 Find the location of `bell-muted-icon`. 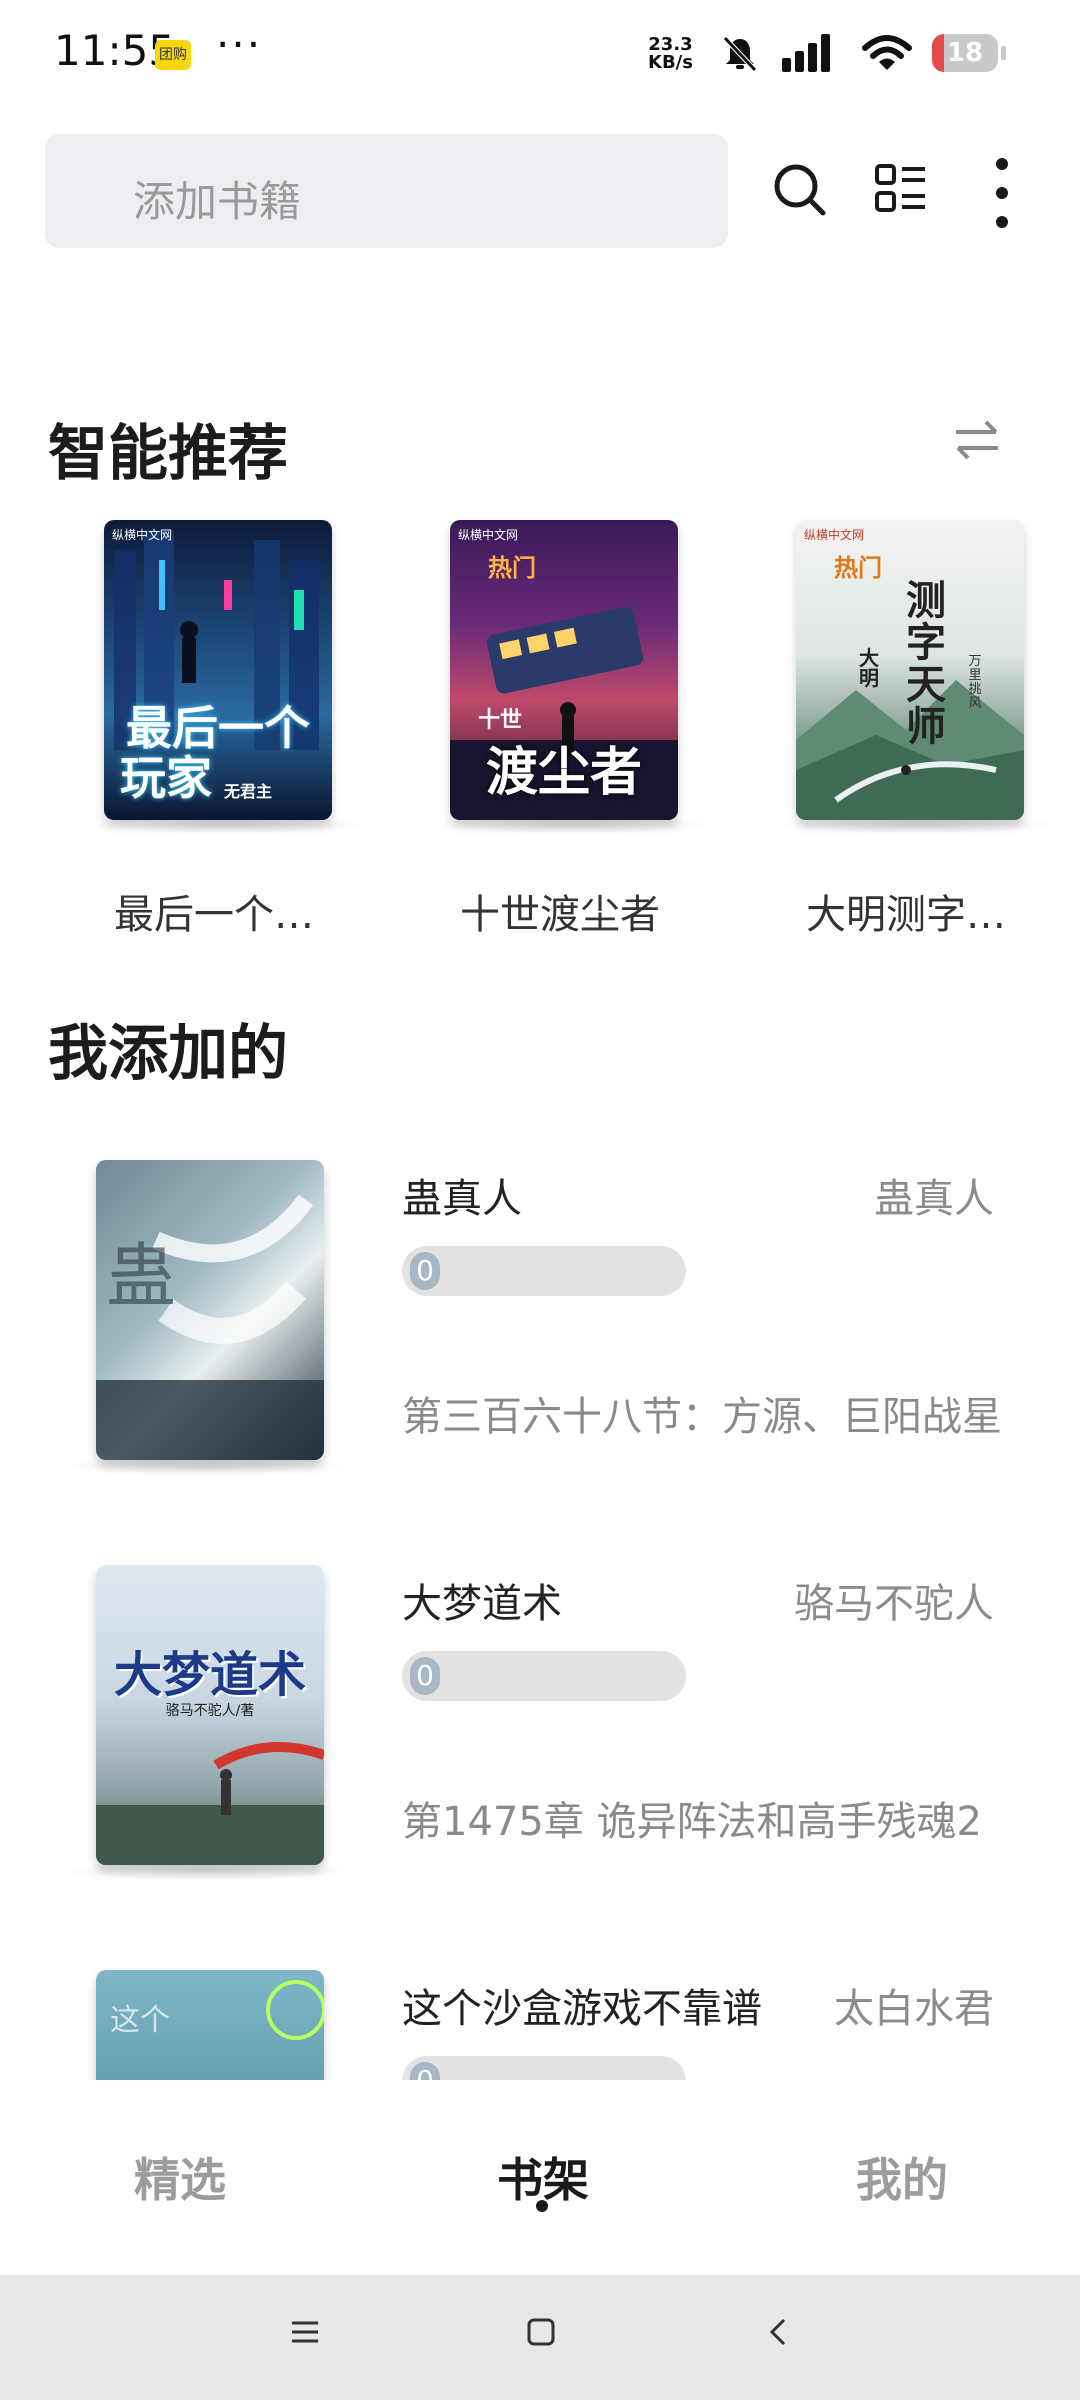

bell-muted-icon is located at coordinates (740, 54).